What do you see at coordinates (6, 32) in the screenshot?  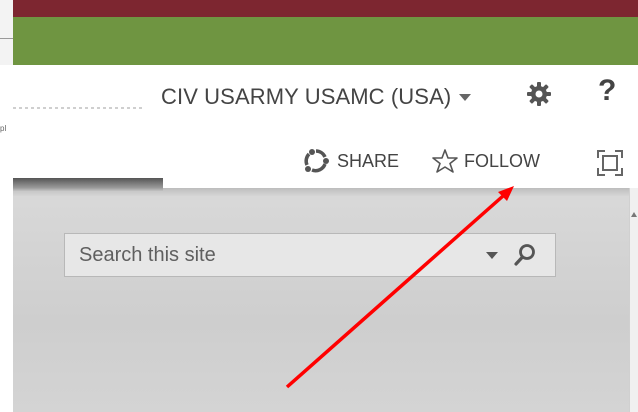 I see `left-edge-shade` at bounding box center [6, 32].